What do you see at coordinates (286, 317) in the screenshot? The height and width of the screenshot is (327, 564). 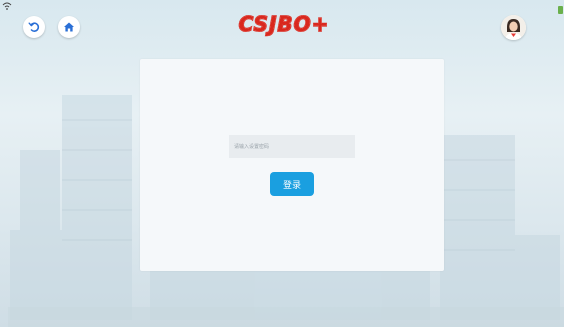 I see `bottom-strip` at bounding box center [286, 317].